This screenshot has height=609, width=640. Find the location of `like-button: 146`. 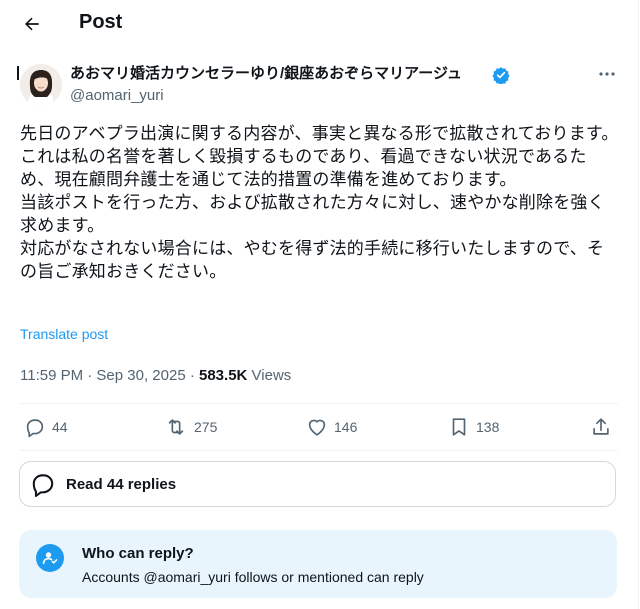

like-button: 146 is located at coordinates (331, 427).